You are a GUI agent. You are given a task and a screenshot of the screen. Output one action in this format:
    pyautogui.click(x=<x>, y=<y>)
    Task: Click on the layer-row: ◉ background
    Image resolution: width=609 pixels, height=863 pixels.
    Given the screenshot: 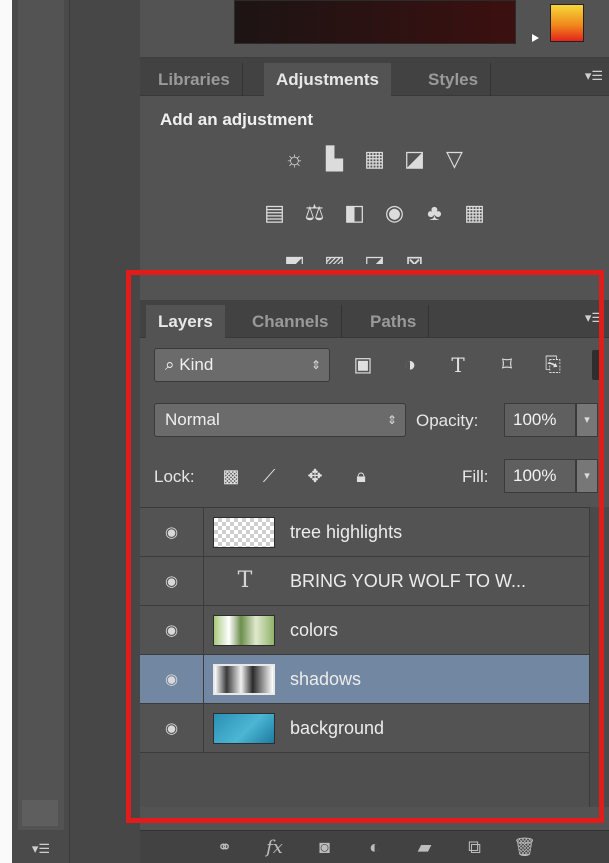 What is the action you would take?
    pyautogui.click(x=364, y=728)
    